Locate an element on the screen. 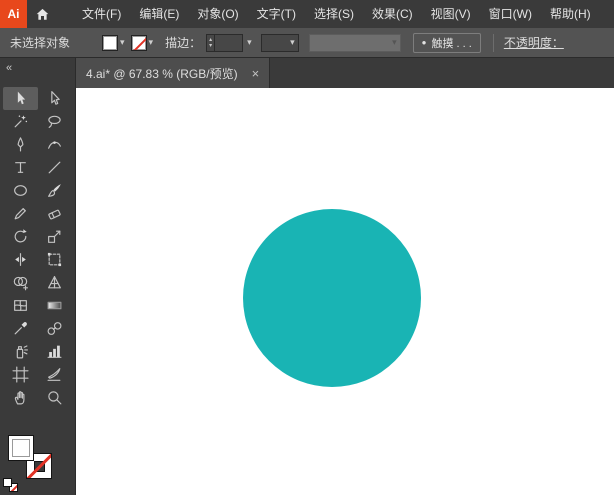 This screenshot has width=614, height=495. brush-definition-dropdown: ▾ is located at coordinates (279, 42).